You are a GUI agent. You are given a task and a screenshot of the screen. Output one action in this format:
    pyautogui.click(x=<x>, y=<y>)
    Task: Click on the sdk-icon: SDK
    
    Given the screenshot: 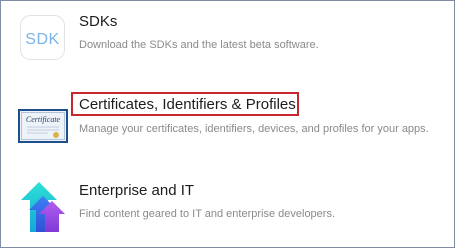 What is the action you would take?
    pyautogui.click(x=42, y=37)
    